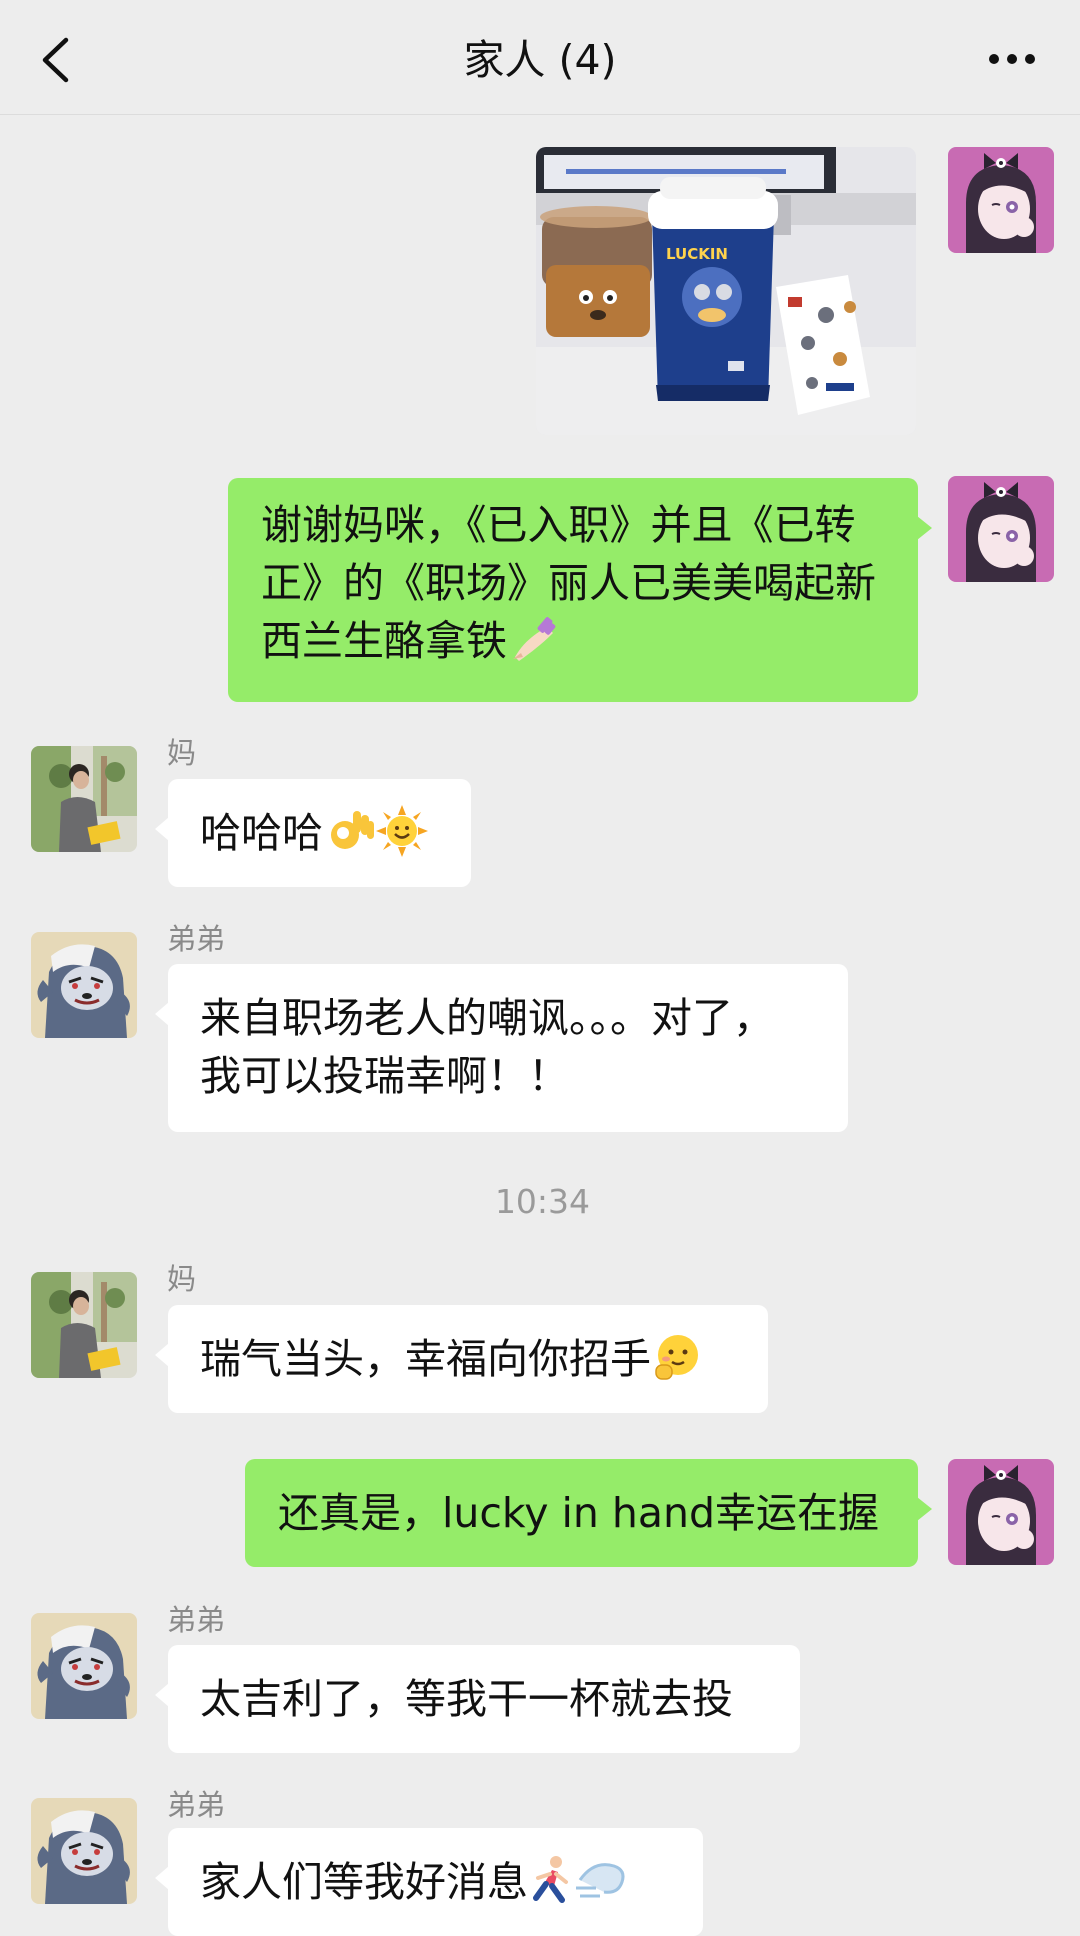  What do you see at coordinates (550, 1879) in the screenshot?
I see `running-person-emoji-icon` at bounding box center [550, 1879].